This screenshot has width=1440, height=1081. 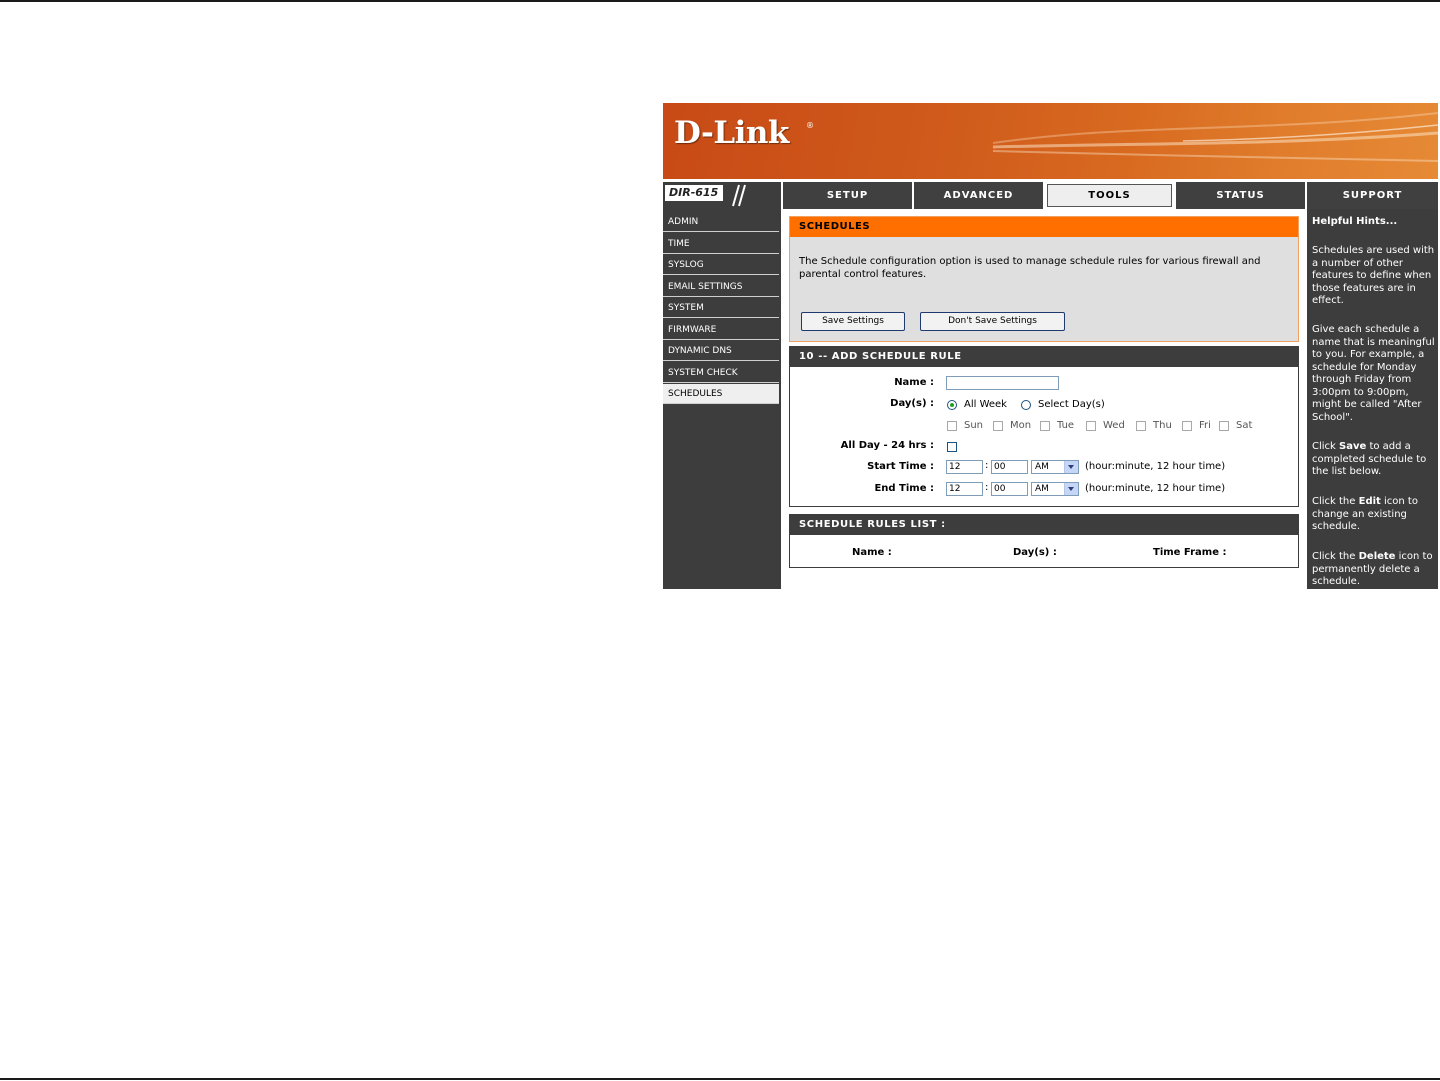 I want to click on schedule-rules-list-title: SCHEDULE RULES LIST :, so click(x=1044, y=525).